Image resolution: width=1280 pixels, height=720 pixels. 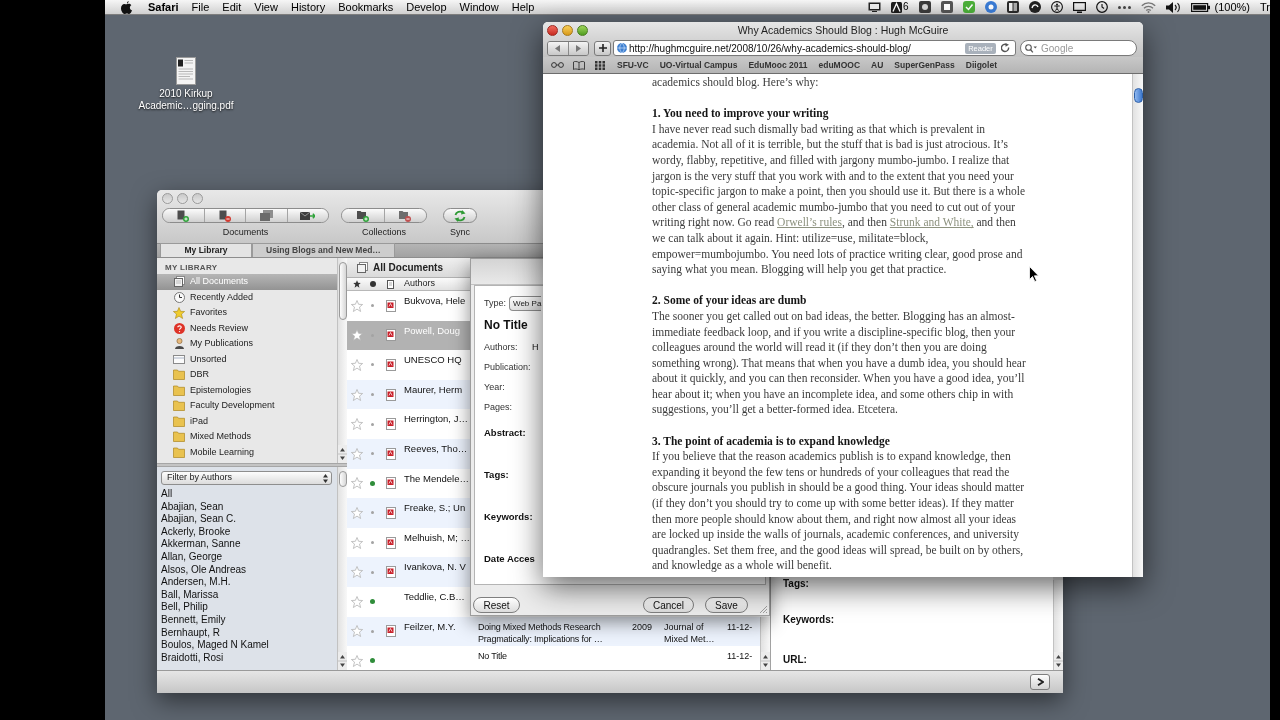 What do you see at coordinates (1265, 7) in the screenshot?
I see `menu-bar-text: Tr` at bounding box center [1265, 7].